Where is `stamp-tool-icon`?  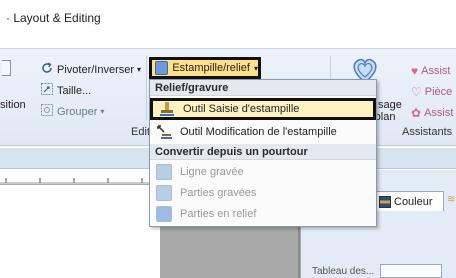 stamp-tool-icon is located at coordinates (167, 109).